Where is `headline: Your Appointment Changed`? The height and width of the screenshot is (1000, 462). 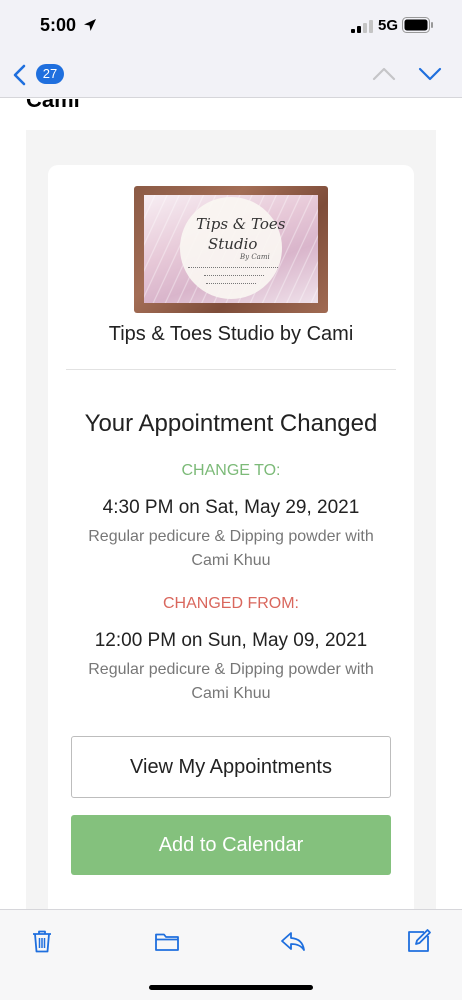 headline: Your Appointment Changed is located at coordinates (231, 423).